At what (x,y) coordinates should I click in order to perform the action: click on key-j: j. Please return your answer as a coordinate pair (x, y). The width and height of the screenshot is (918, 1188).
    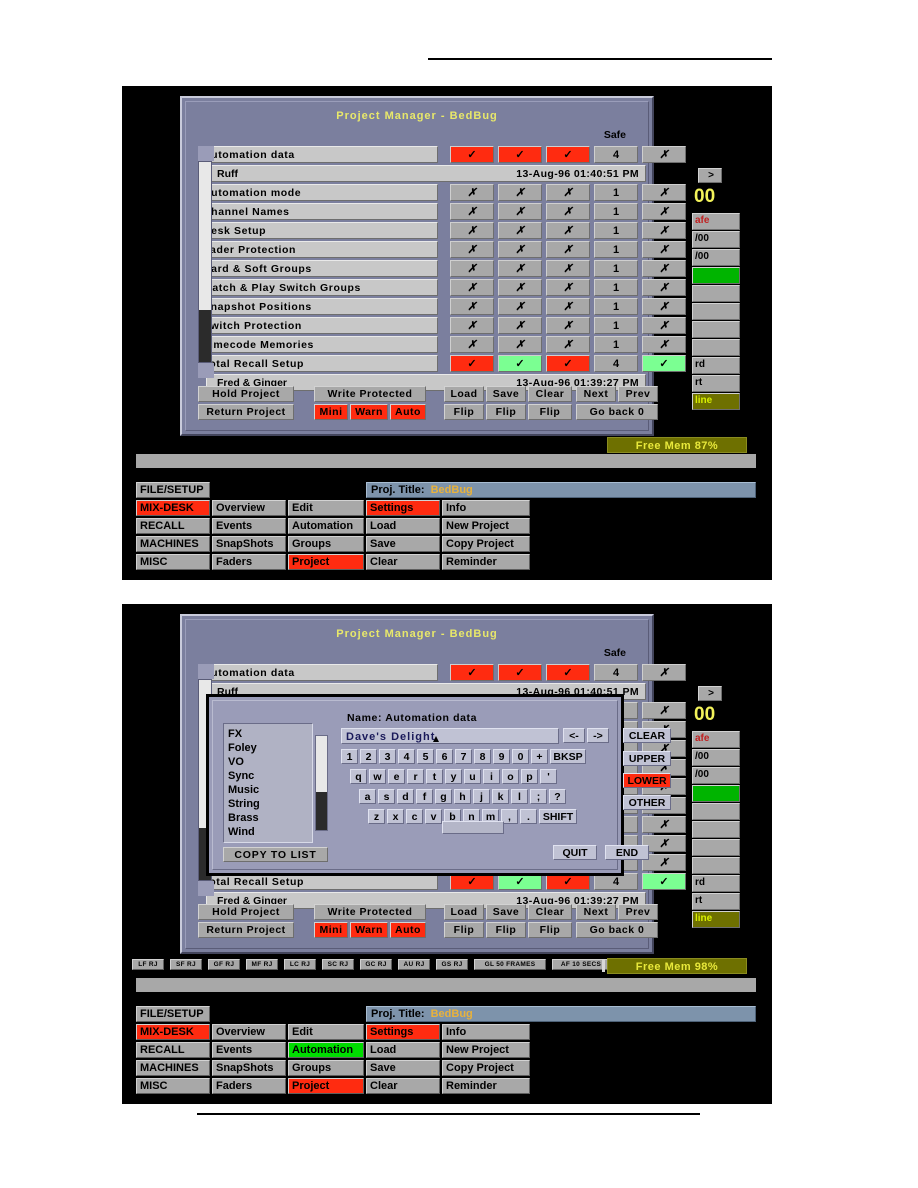
    Looking at the image, I should click on (481, 796).